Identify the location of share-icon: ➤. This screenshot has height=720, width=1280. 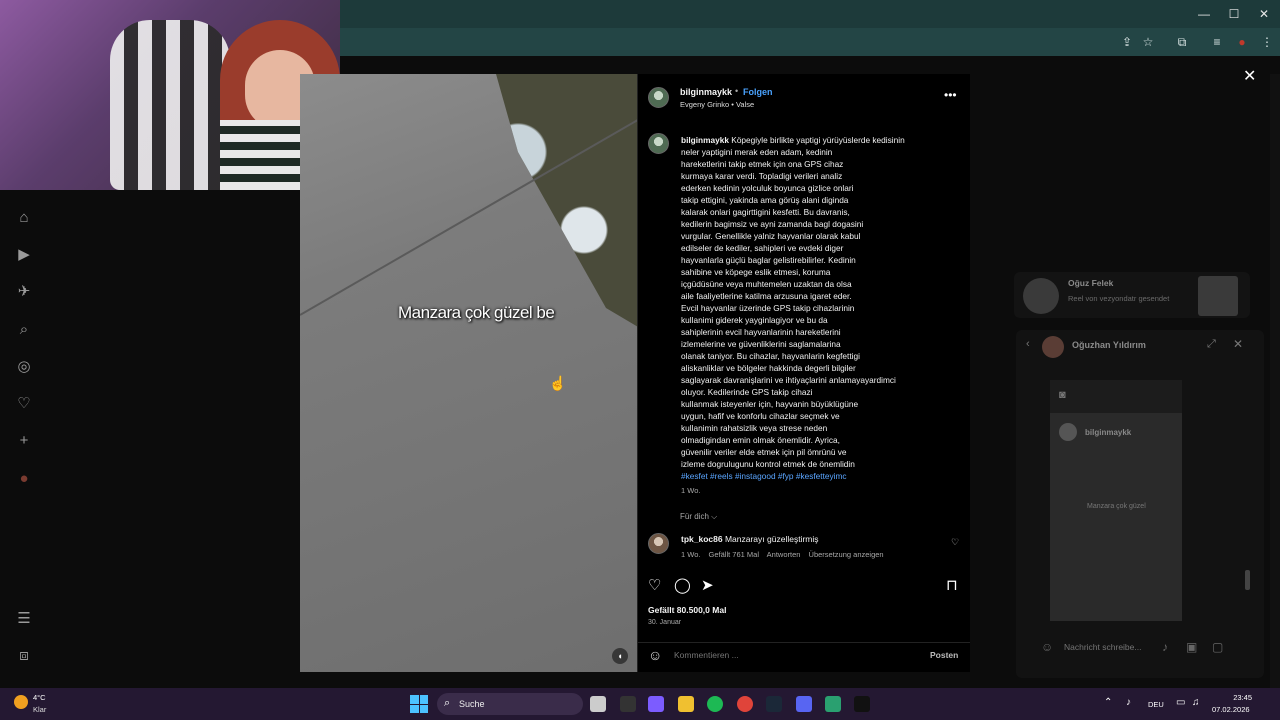
(707, 585).